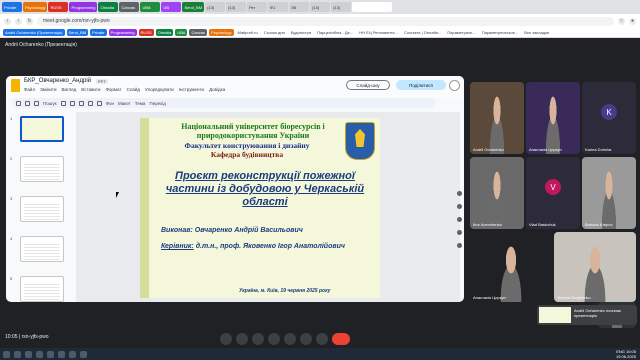  Describe the element at coordinates (77, 32) in the screenshot. I see `bookmark-item: Send_BM` at that location.